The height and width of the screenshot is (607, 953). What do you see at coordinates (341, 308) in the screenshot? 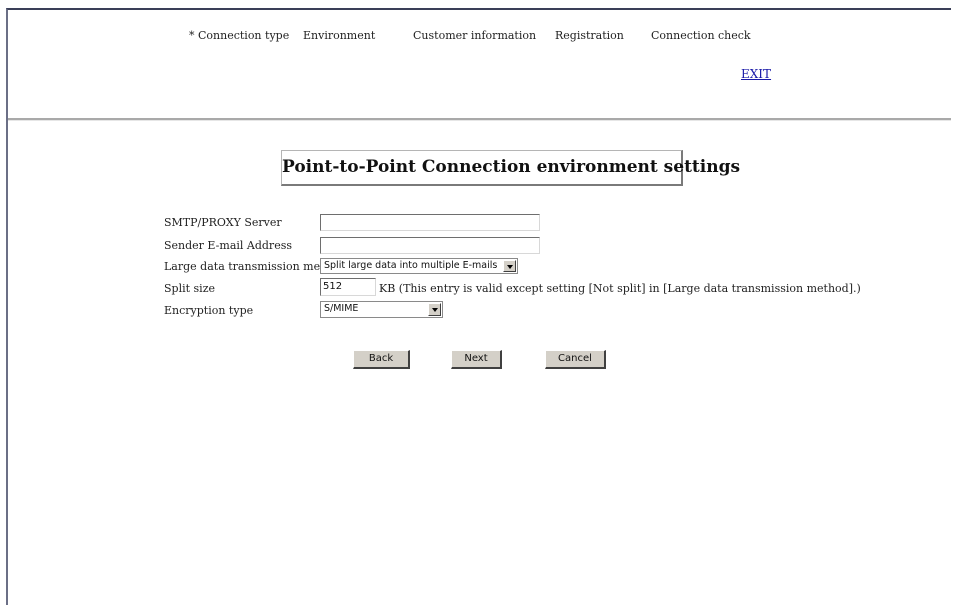
I see `encryption-type-value: S/MIME` at bounding box center [341, 308].